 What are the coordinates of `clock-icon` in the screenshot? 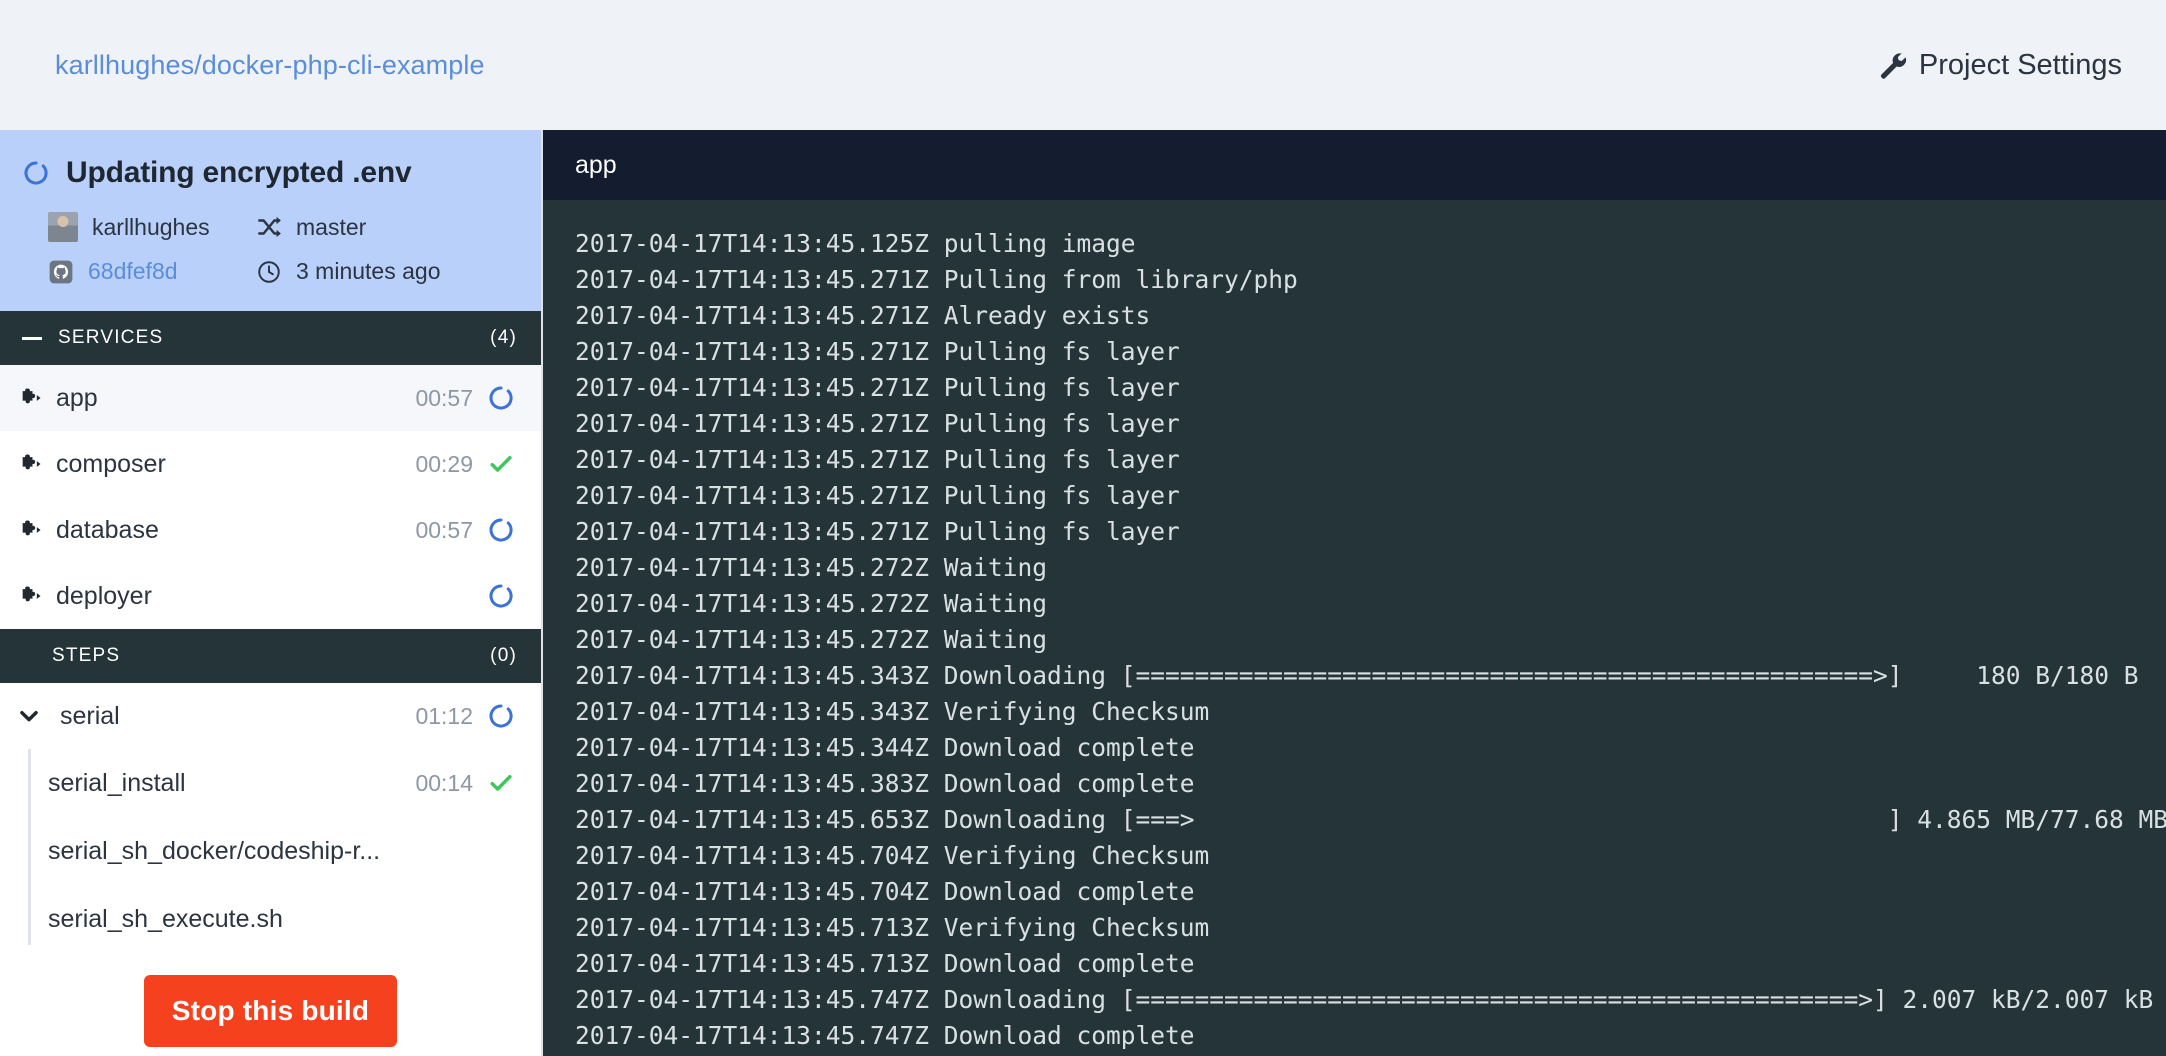 It's located at (269, 271).